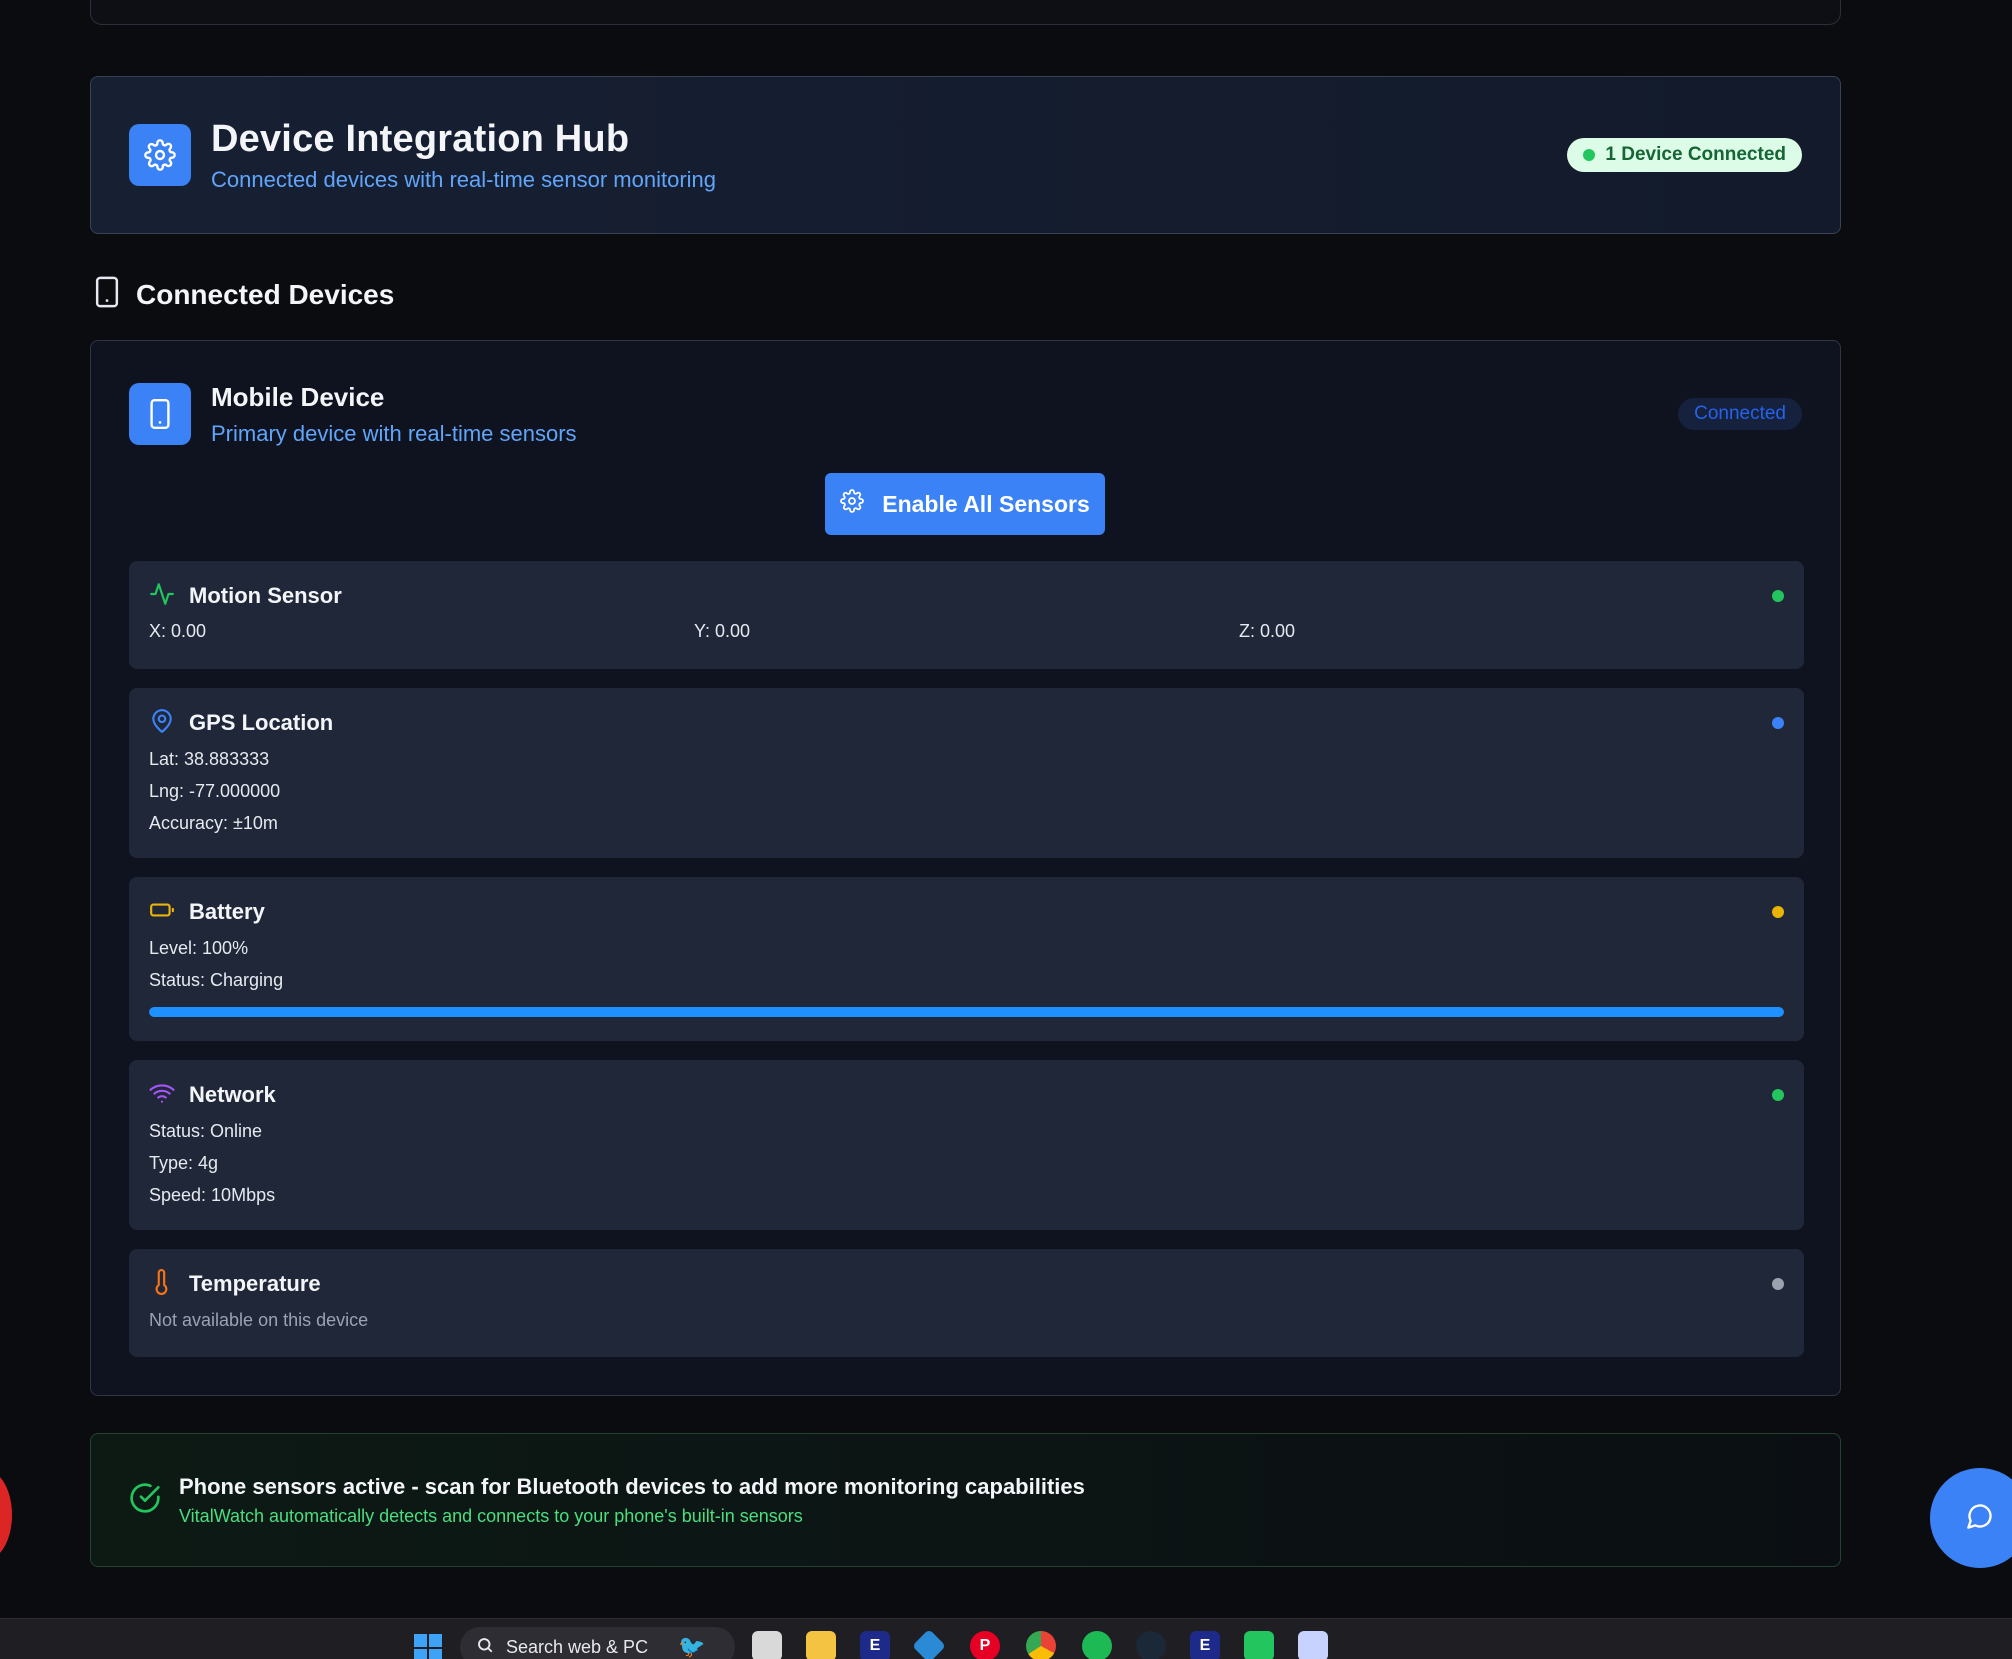 Image resolution: width=2012 pixels, height=1659 pixels. I want to click on map-pin-icon, so click(162, 723).